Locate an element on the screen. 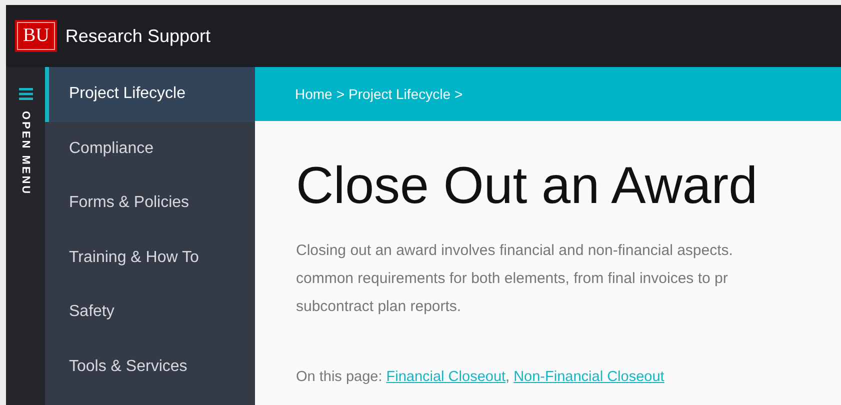  on-this-page-label: On this page: is located at coordinates (339, 377).